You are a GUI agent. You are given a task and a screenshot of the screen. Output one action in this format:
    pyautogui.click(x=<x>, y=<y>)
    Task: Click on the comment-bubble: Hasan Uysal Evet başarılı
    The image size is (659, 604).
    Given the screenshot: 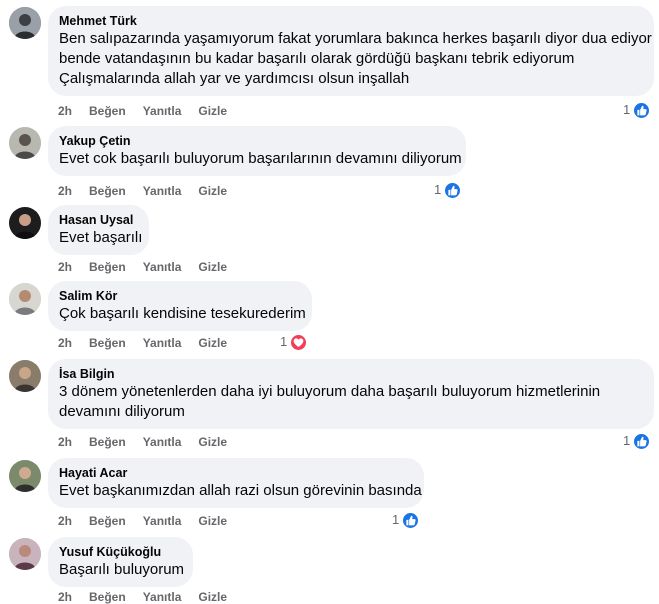 What is the action you would take?
    pyautogui.click(x=98, y=230)
    